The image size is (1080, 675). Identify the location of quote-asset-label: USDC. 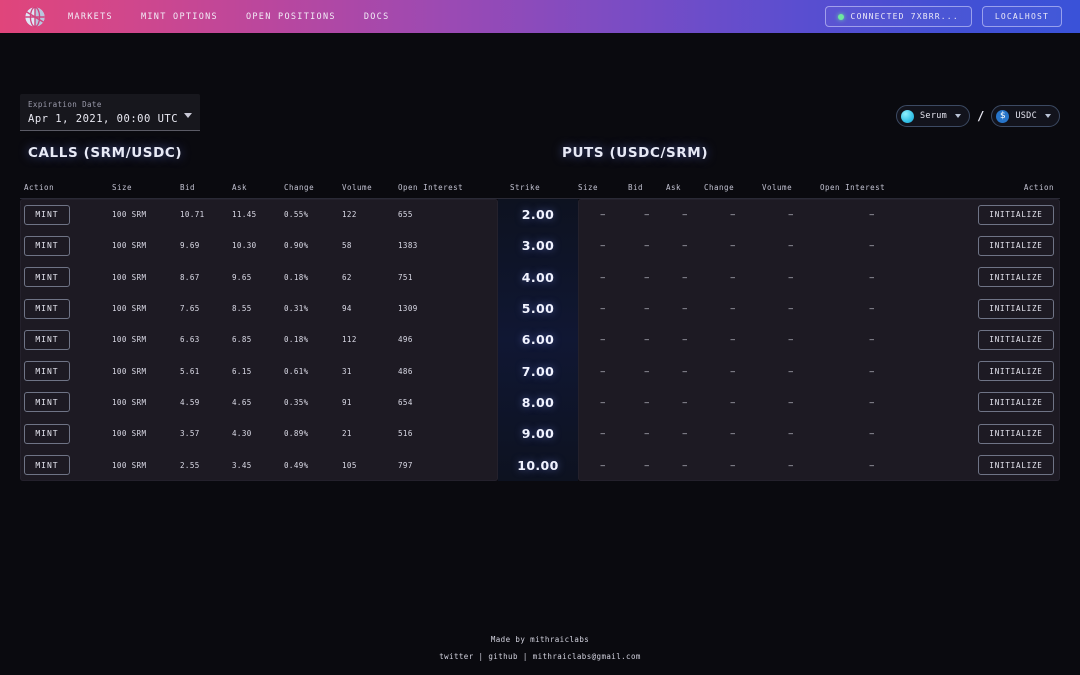
(1026, 116).